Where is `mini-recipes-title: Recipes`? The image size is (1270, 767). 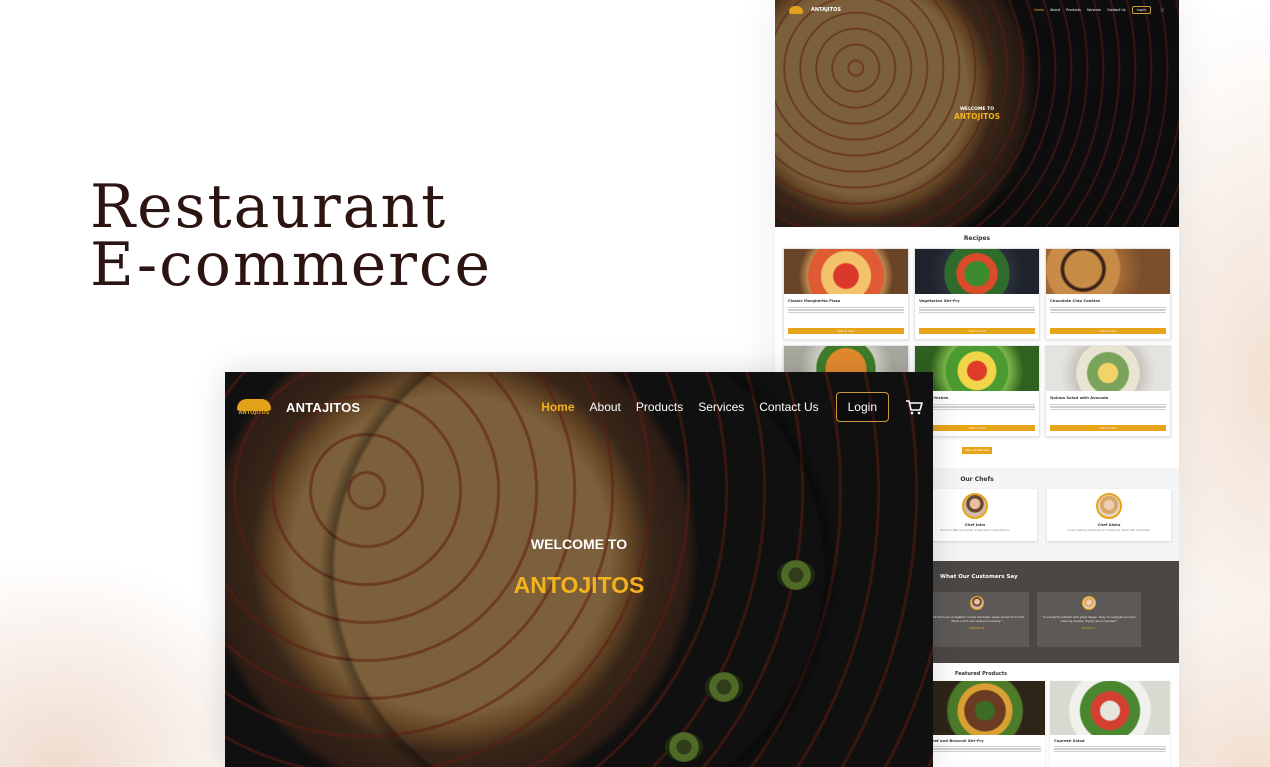
mini-recipes-title: Recipes is located at coordinates (977, 238).